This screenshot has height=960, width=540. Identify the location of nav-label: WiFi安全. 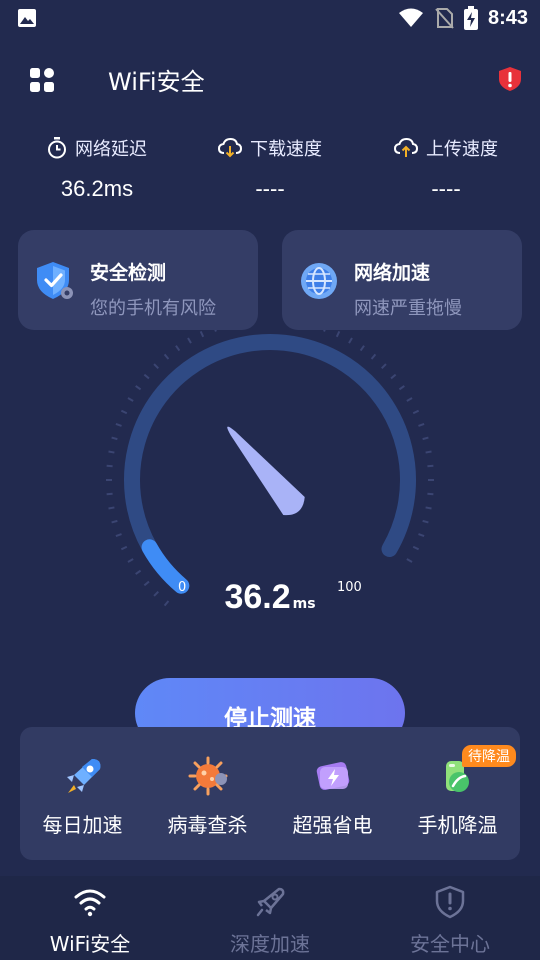
(90, 944).